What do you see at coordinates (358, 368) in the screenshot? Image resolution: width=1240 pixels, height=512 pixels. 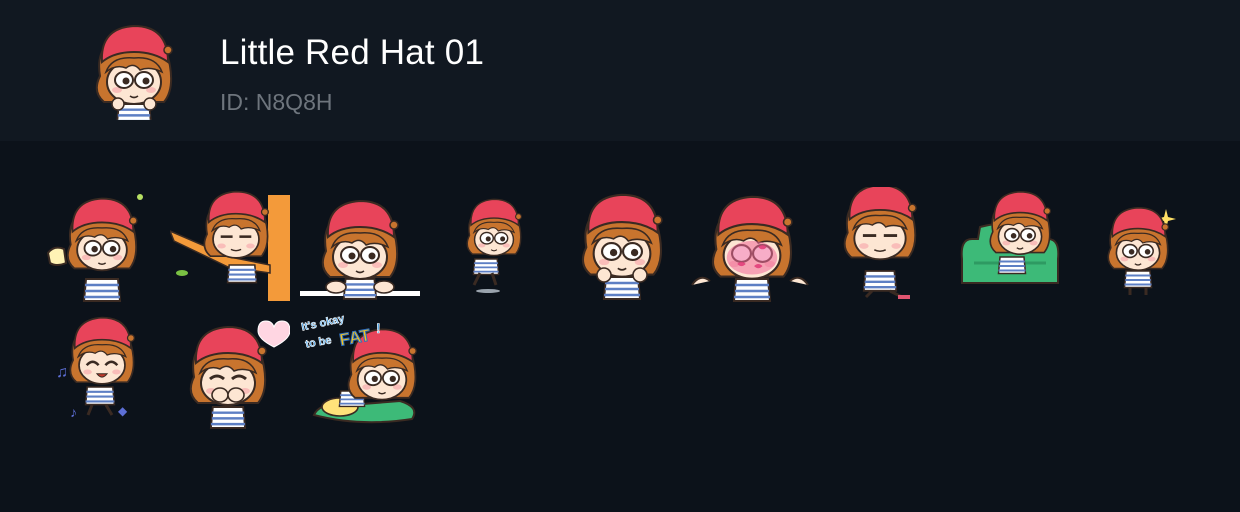 I see `girl-lying-fat-icon: It's okay to be FAT !` at bounding box center [358, 368].